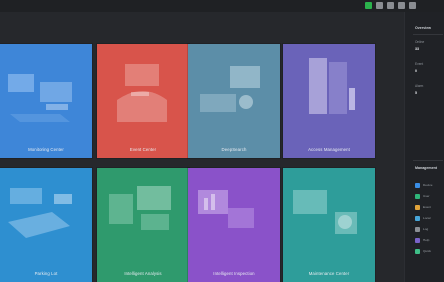 This screenshot has width=444, height=282. I want to click on management-item-label: Log, so click(426, 229).